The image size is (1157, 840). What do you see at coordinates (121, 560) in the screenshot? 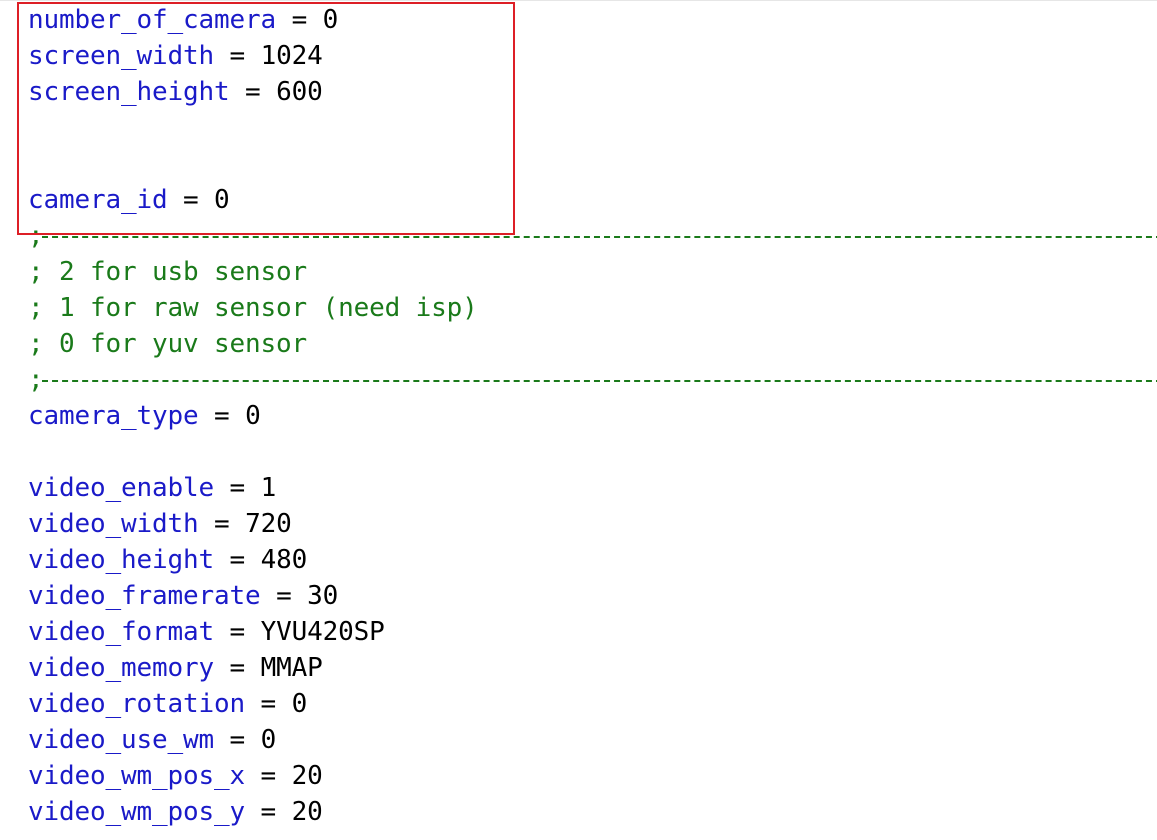
I see `config-key: video_height` at bounding box center [121, 560].